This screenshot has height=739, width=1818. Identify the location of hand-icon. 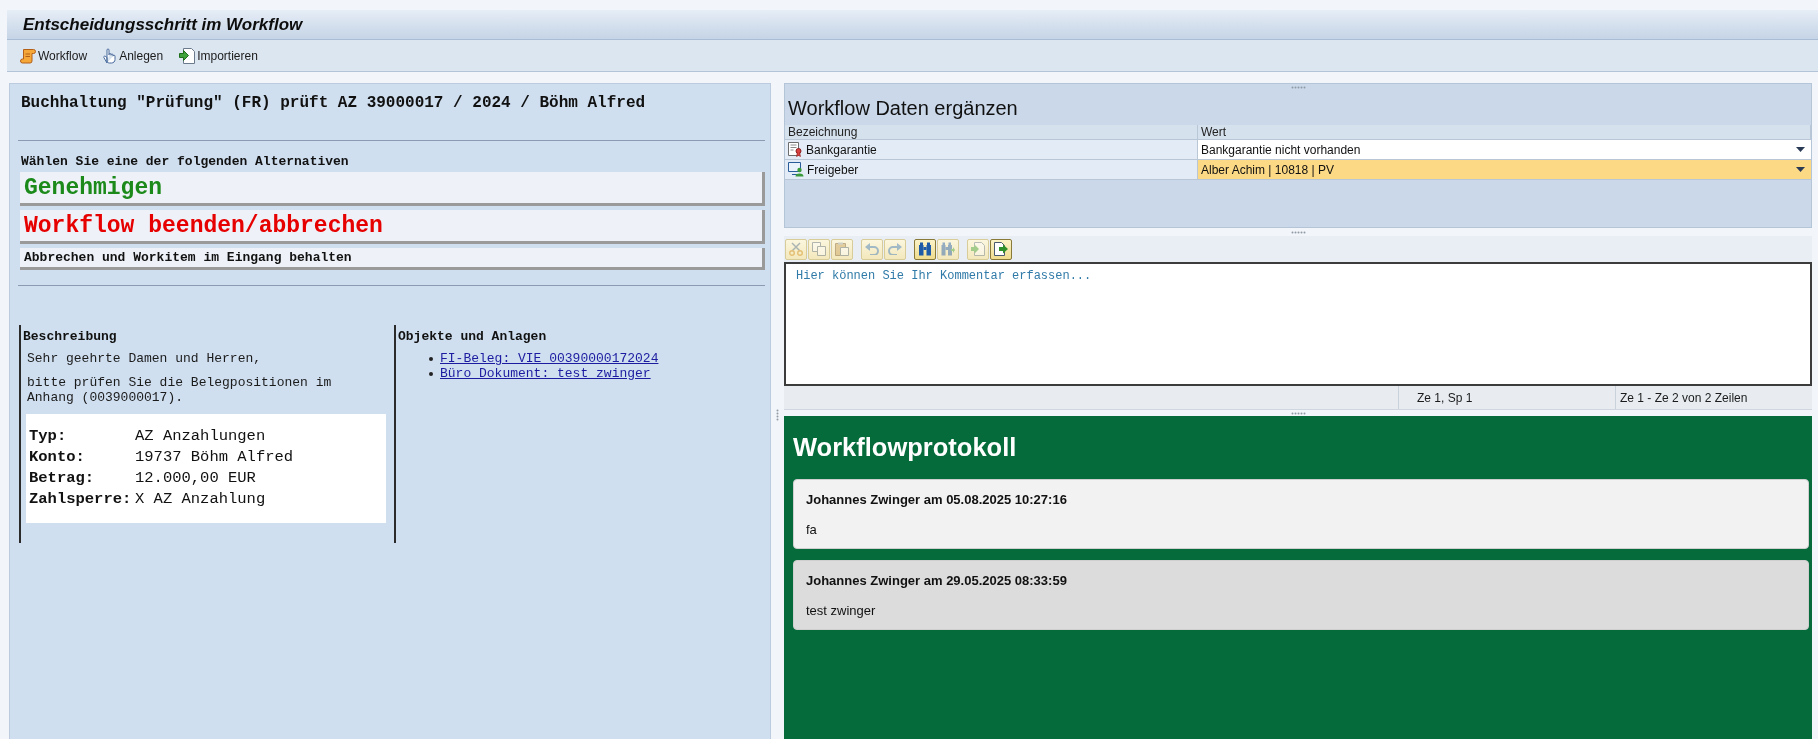
(110, 55).